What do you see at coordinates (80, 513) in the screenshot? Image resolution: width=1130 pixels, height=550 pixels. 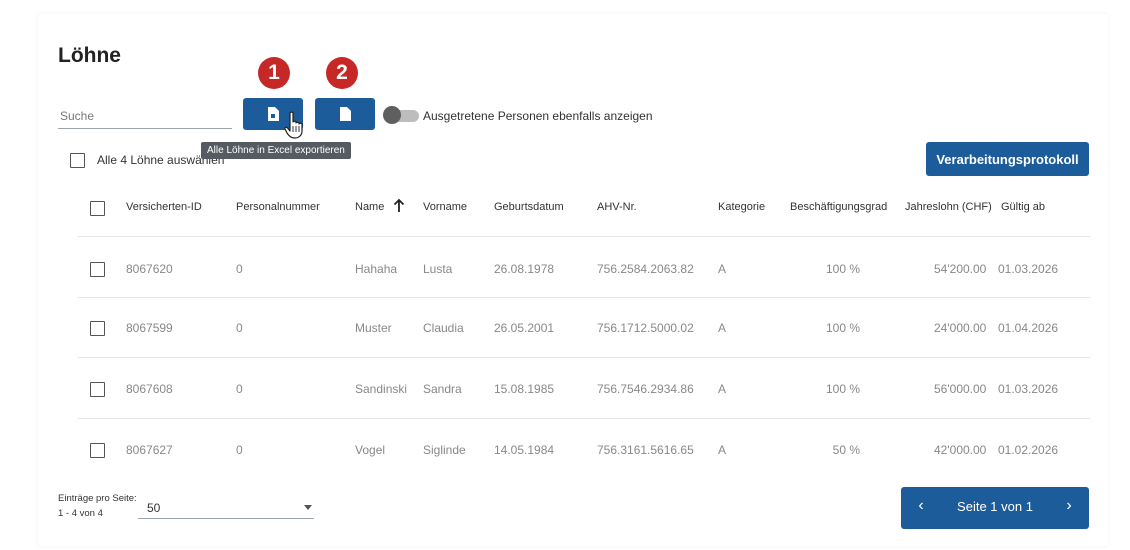 I see `range-label: 1 - 4 von 4` at bounding box center [80, 513].